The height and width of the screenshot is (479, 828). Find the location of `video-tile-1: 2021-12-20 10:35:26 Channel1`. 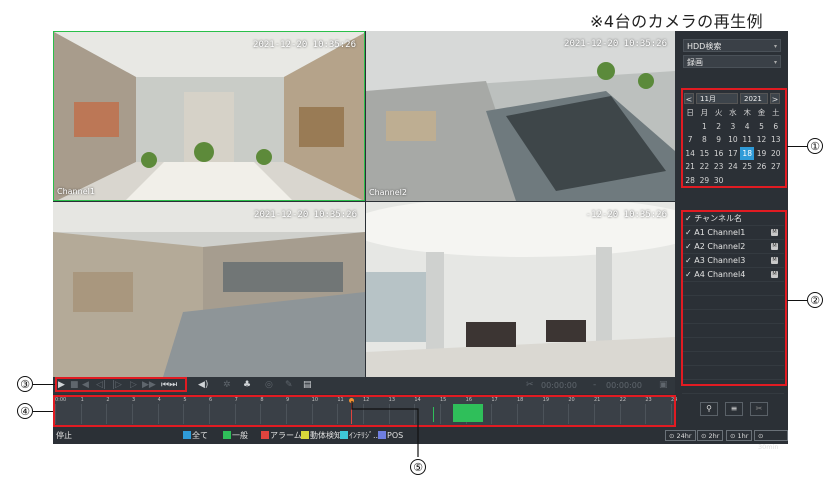

video-tile-1: 2021-12-20 10:35:26 Channel1 is located at coordinates (209, 116).